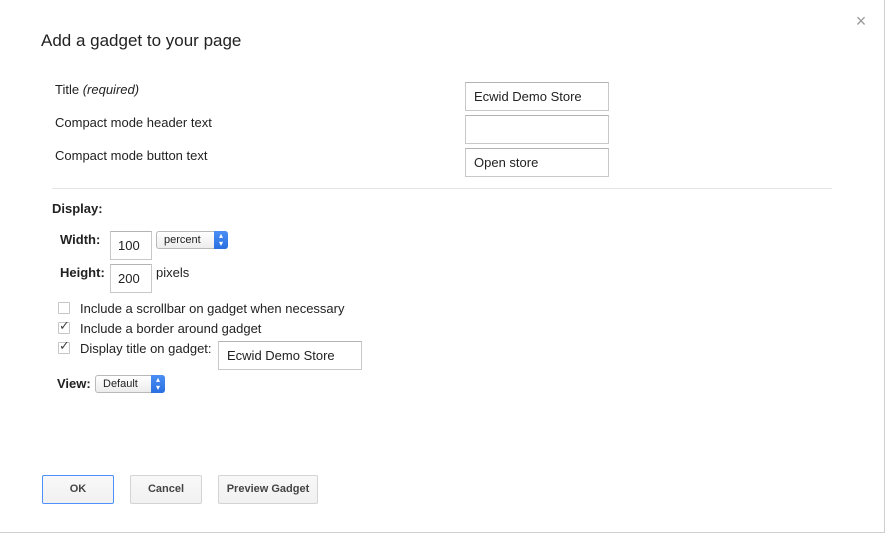 The image size is (886, 534). Describe the element at coordinates (537, 96) in the screenshot. I see `title-input` at that location.